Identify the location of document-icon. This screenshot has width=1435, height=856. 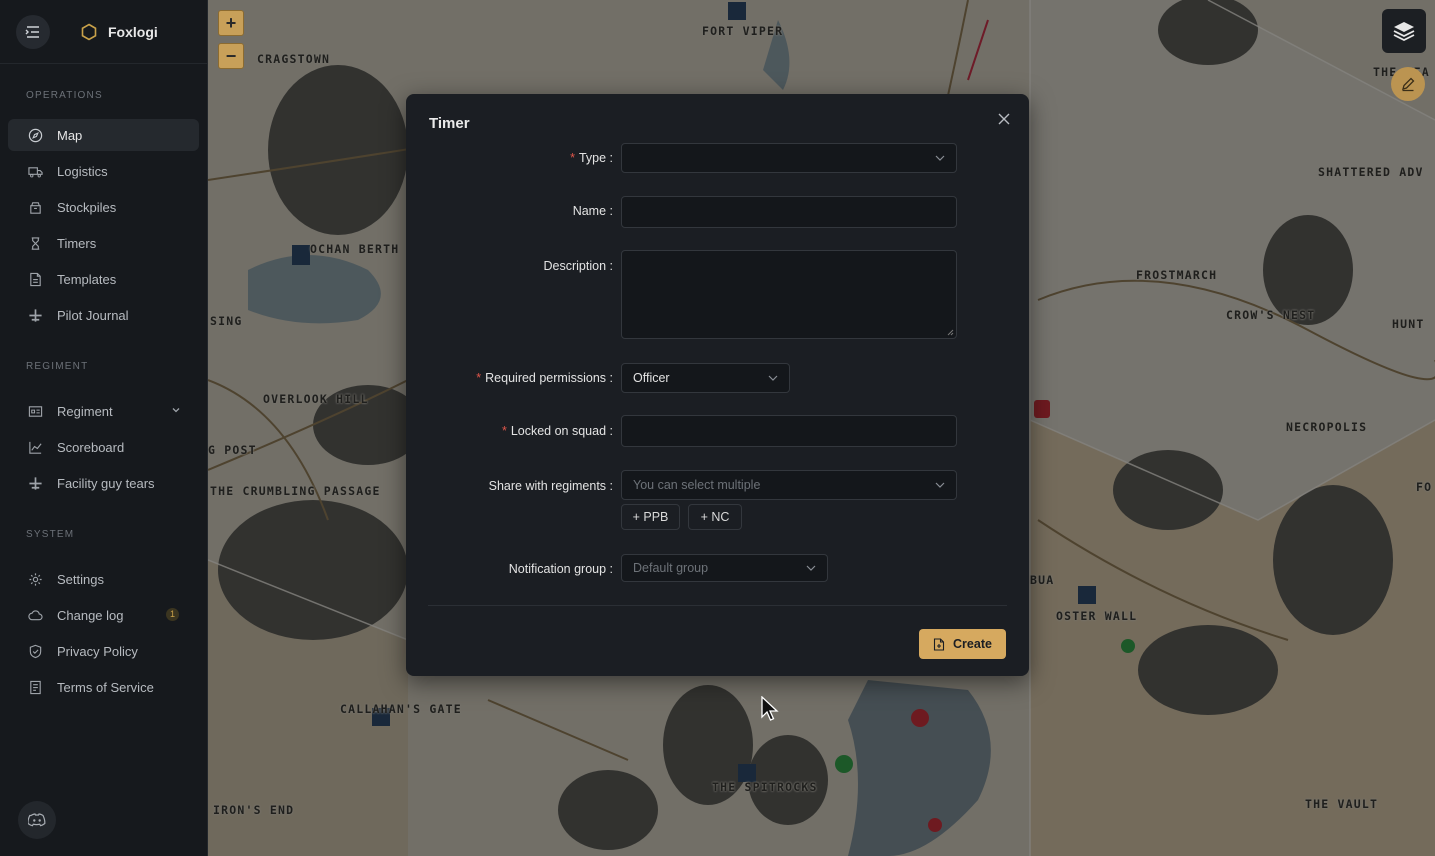
(35, 687).